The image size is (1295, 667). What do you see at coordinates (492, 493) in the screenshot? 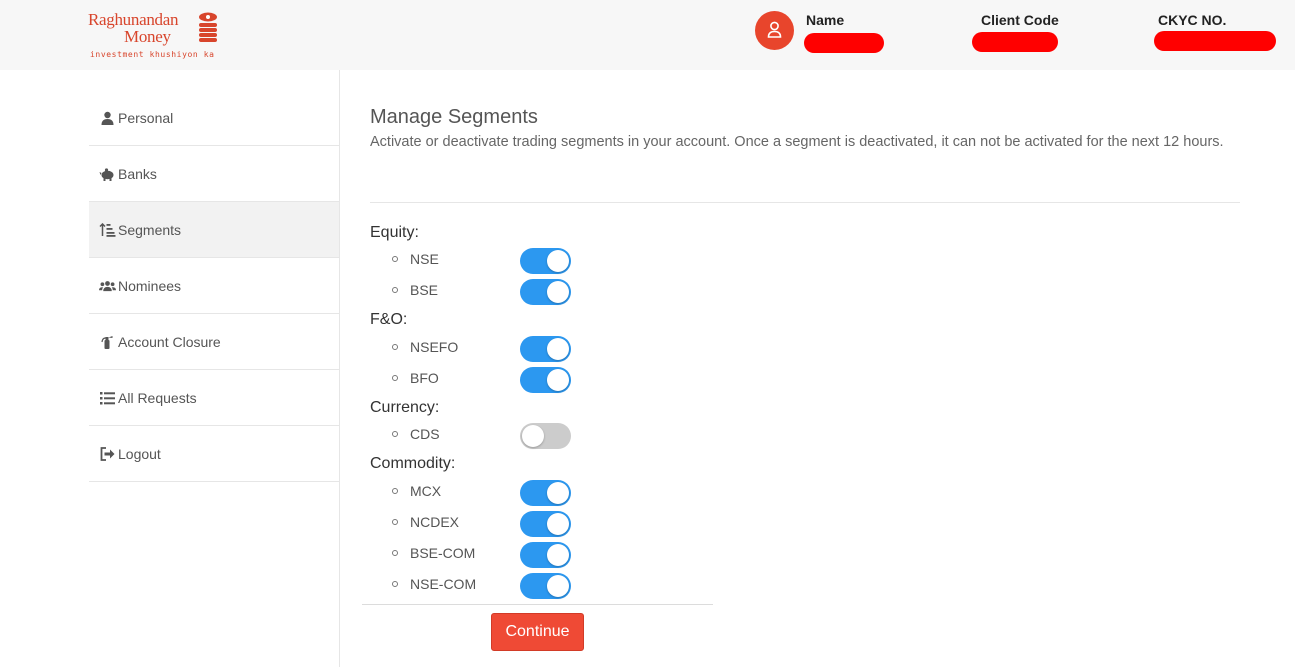
I see `segment-row-mcx: MCX` at bounding box center [492, 493].